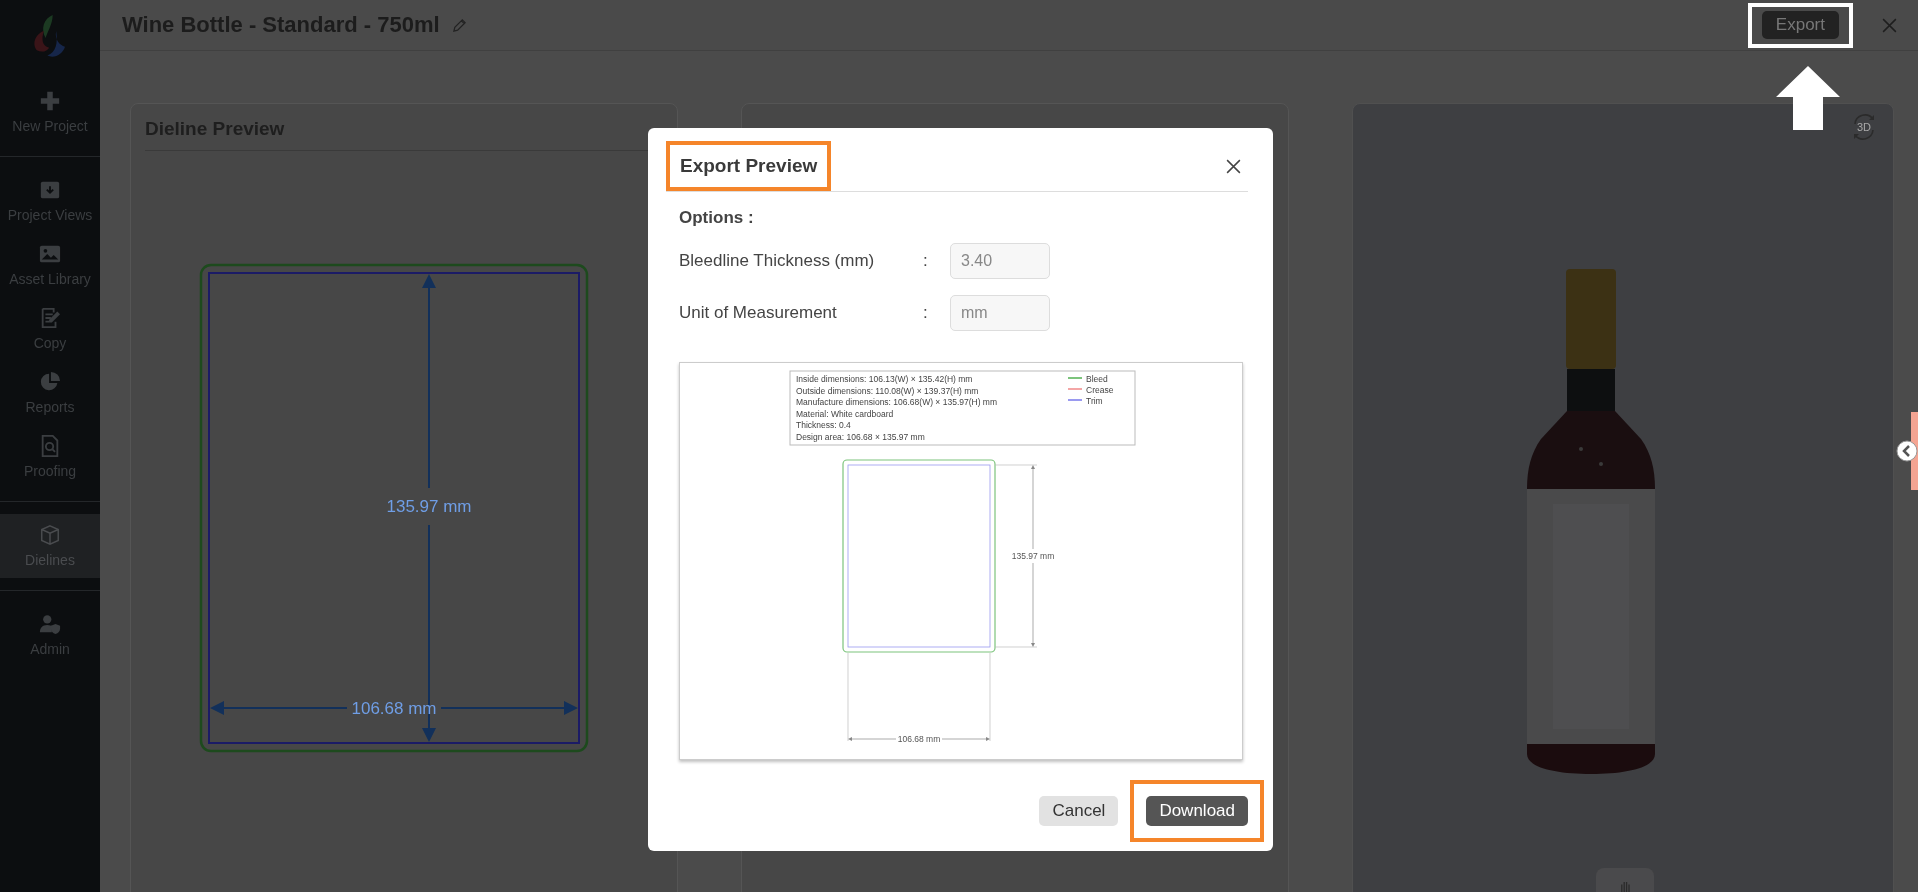  Describe the element at coordinates (50, 101) in the screenshot. I see `plus-icon` at that location.